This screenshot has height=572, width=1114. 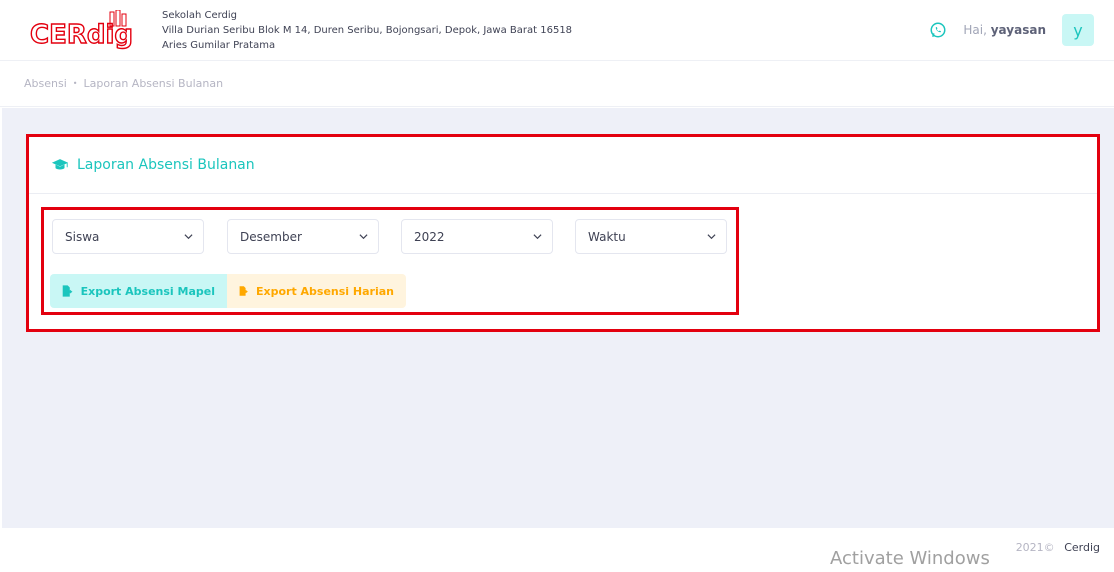 What do you see at coordinates (557, 84) in the screenshot?
I see `breadcrumb: Absensi • Laporan Absensi Bulanan` at bounding box center [557, 84].